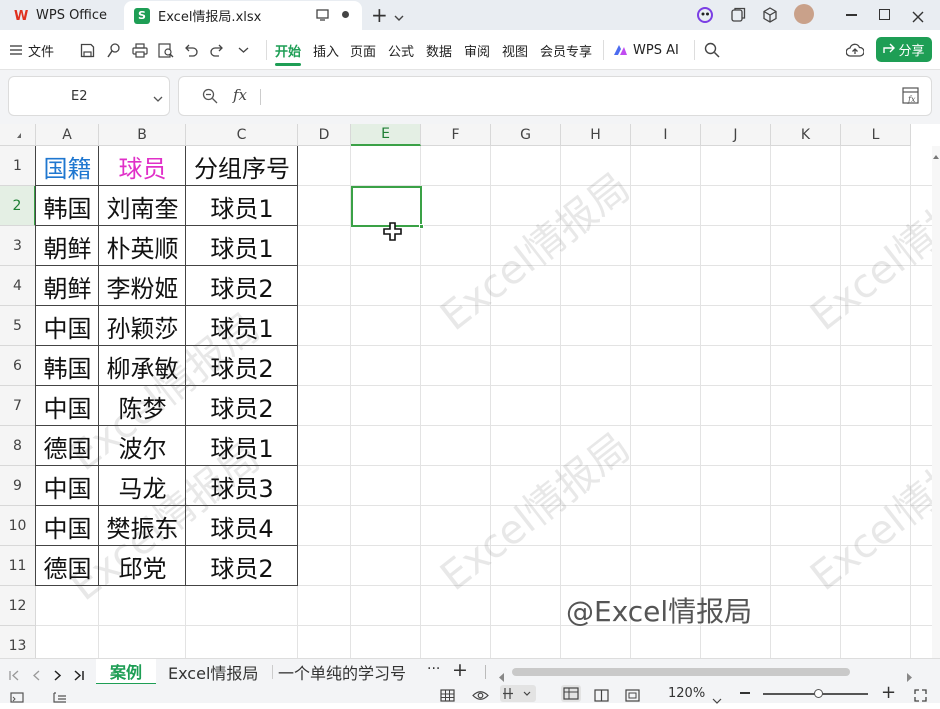 The image size is (940, 709). Describe the element at coordinates (142, 446) in the screenshot. I see `table-cell: 波尔` at that location.